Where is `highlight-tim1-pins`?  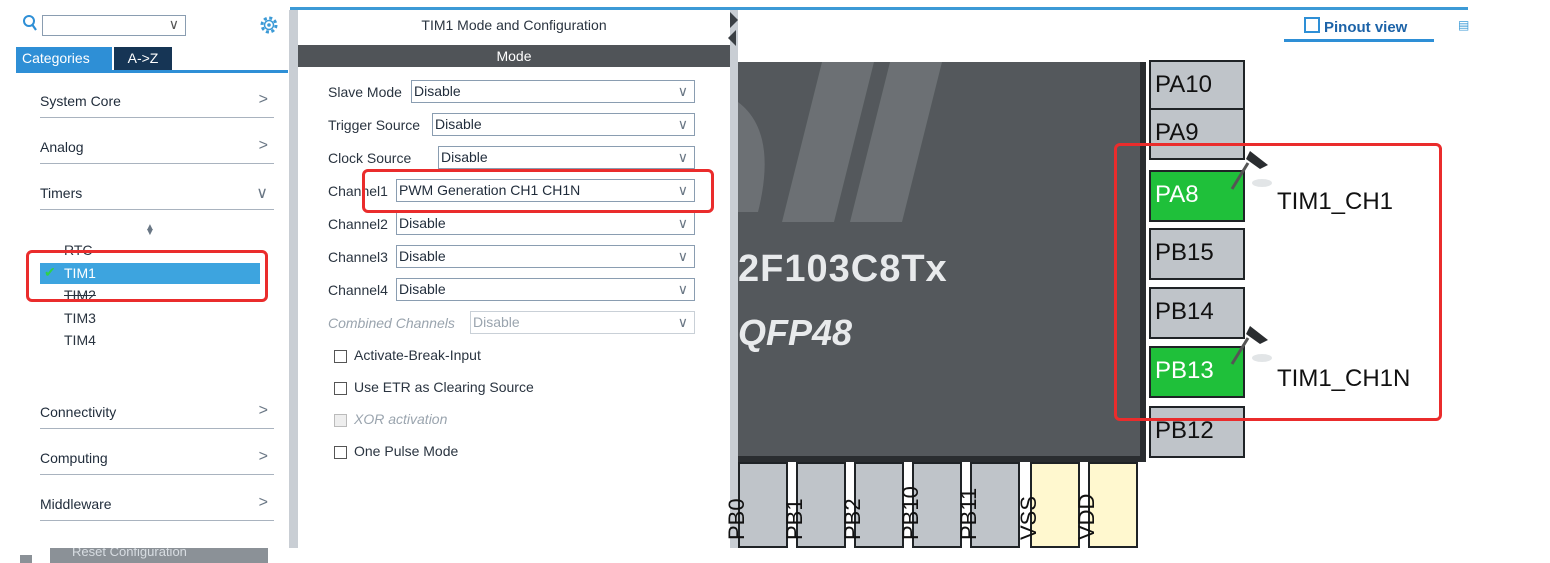 highlight-tim1-pins is located at coordinates (1278, 282).